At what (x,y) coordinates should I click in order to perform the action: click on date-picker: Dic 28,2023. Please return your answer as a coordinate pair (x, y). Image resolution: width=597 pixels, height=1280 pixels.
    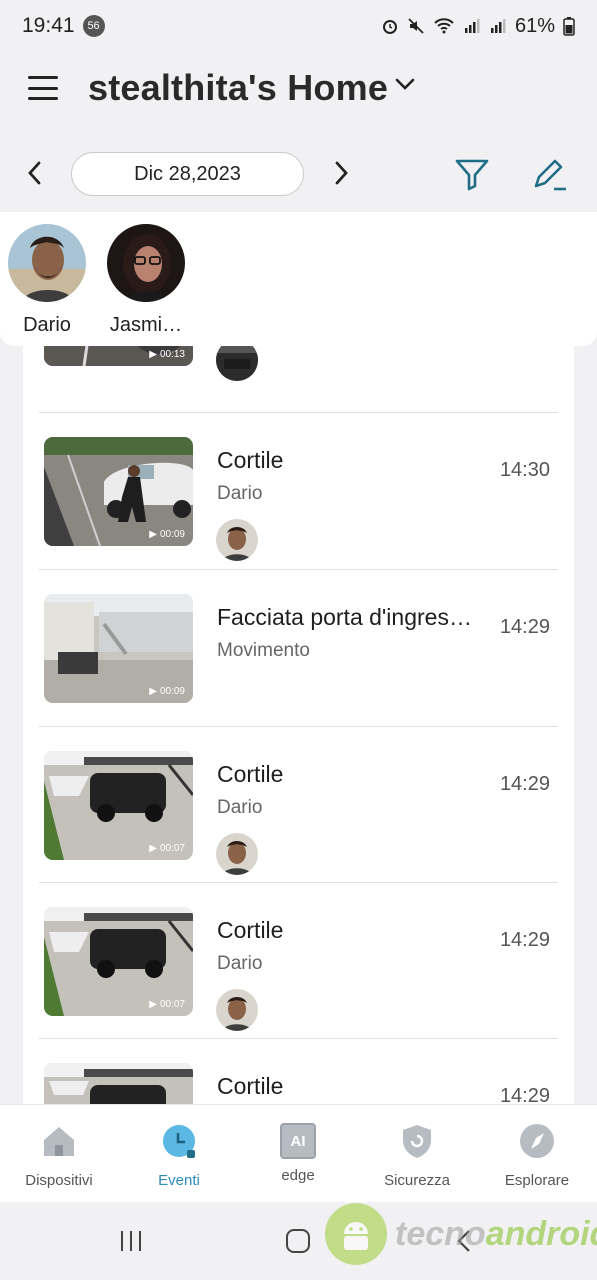
    Looking at the image, I should click on (187, 174).